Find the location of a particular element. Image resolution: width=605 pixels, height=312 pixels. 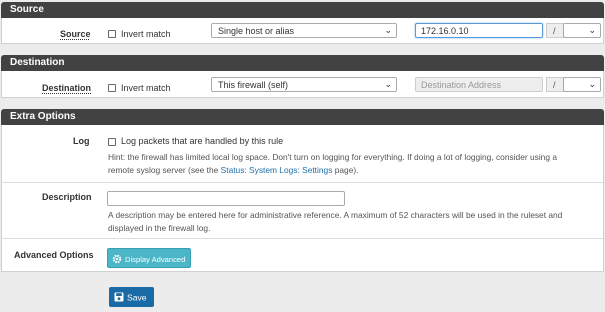

log-hint-pre: remote syslog server (see the is located at coordinates (164, 169).